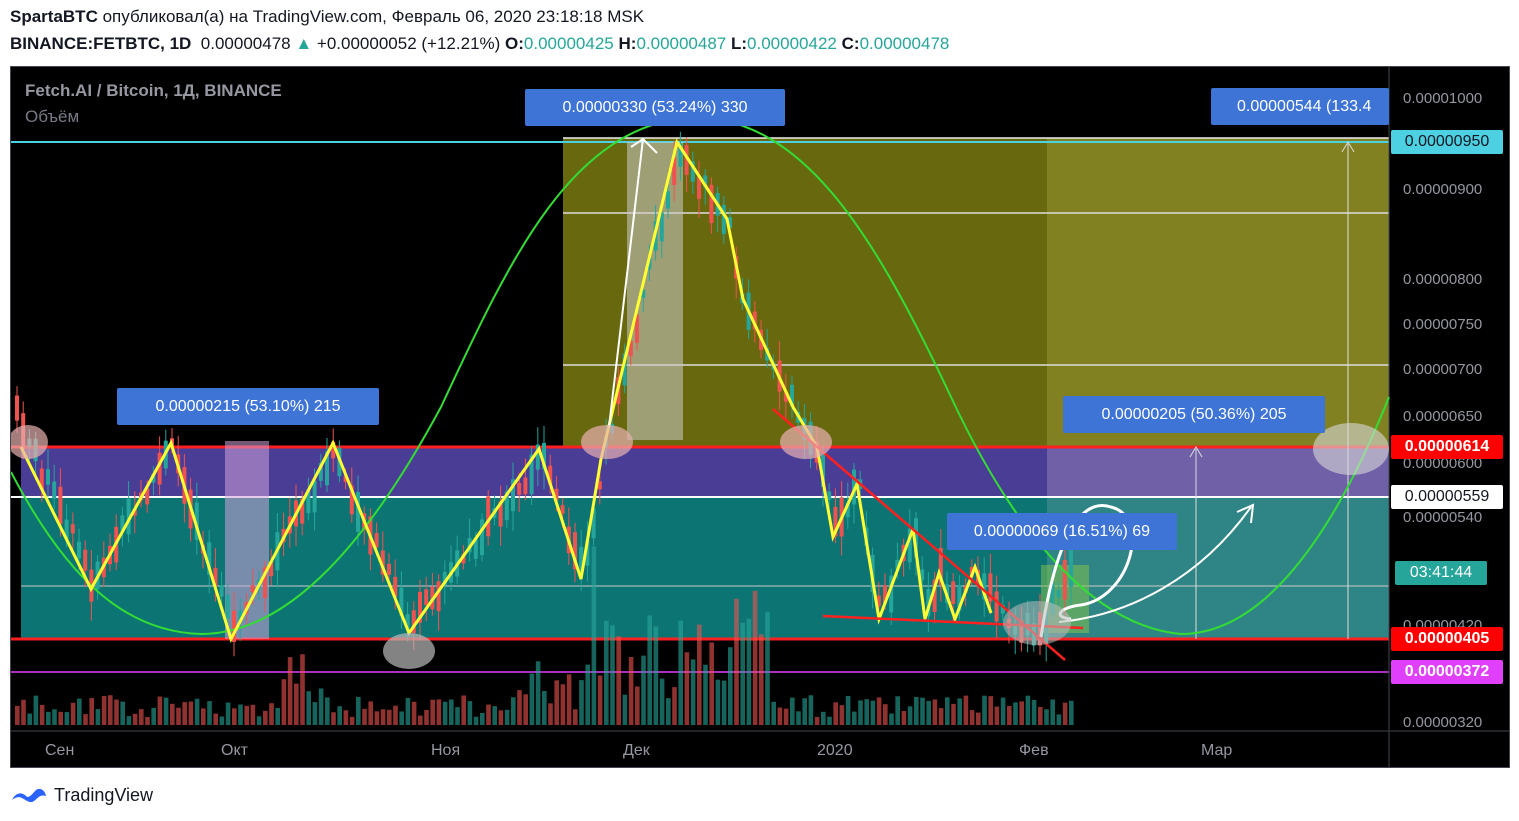 This screenshot has width=1519, height=821. What do you see at coordinates (54, 16) in the screenshot?
I see `author-name: SpartaBTC` at bounding box center [54, 16].